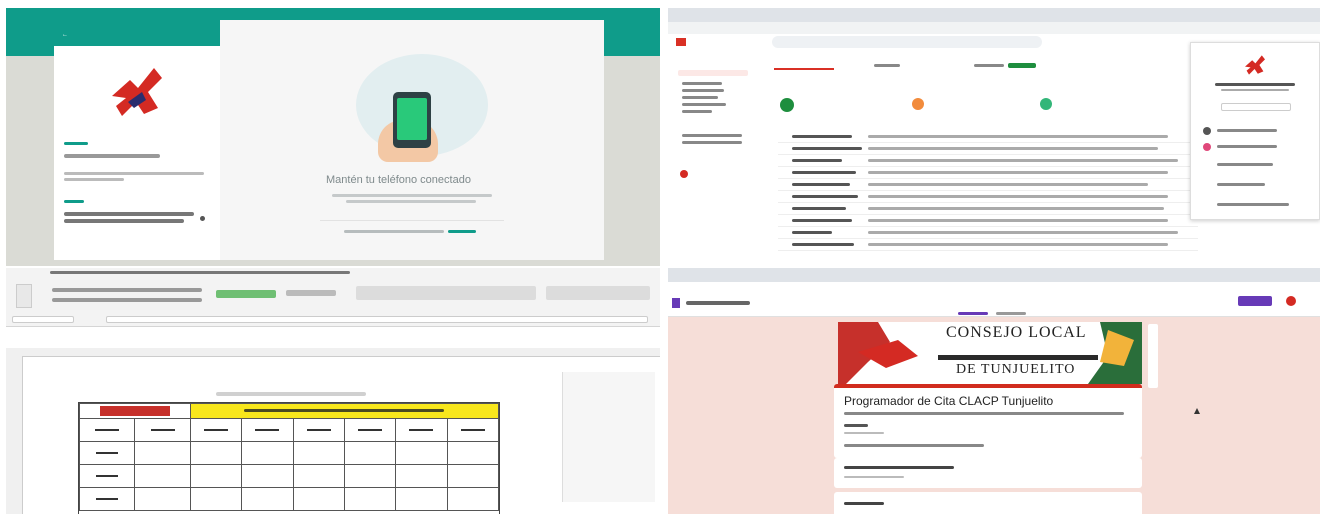 The image size is (1322, 516). What do you see at coordinates (65, 35) in the screenshot?
I see `back-arrow-icon: ←` at bounding box center [65, 35].